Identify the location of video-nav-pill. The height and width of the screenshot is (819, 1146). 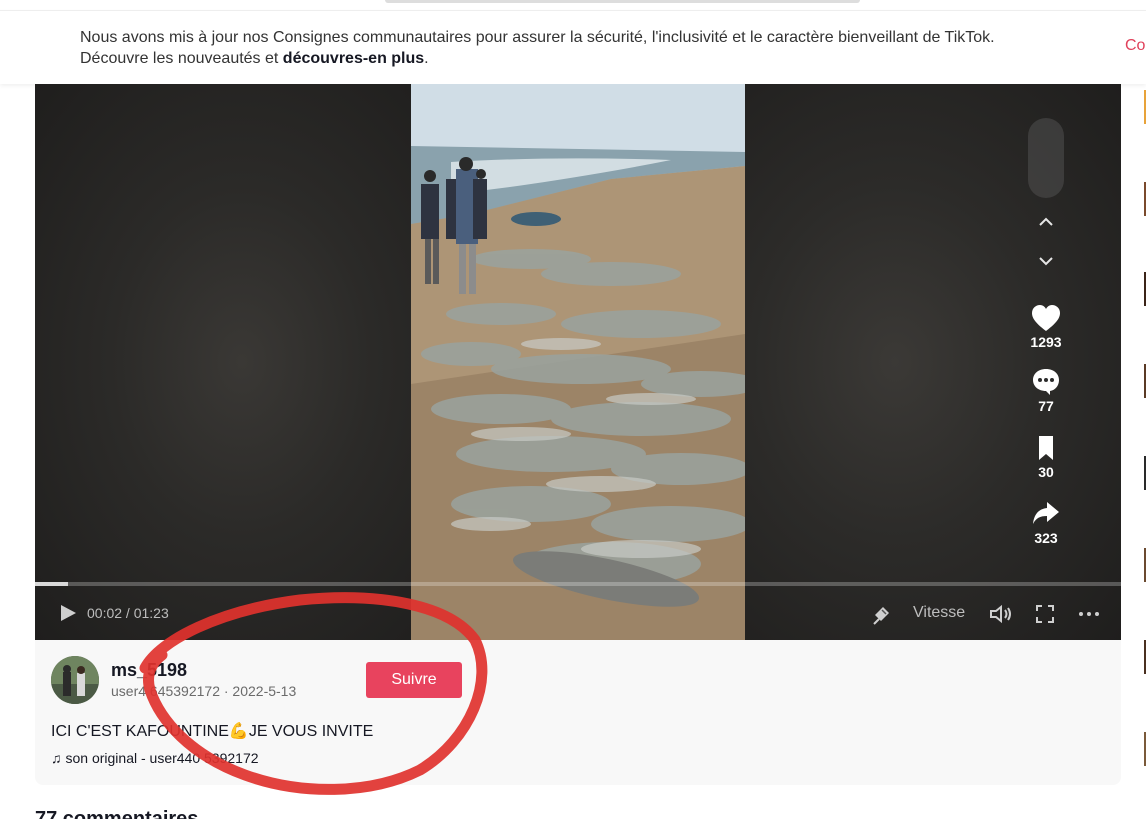
(1046, 158).